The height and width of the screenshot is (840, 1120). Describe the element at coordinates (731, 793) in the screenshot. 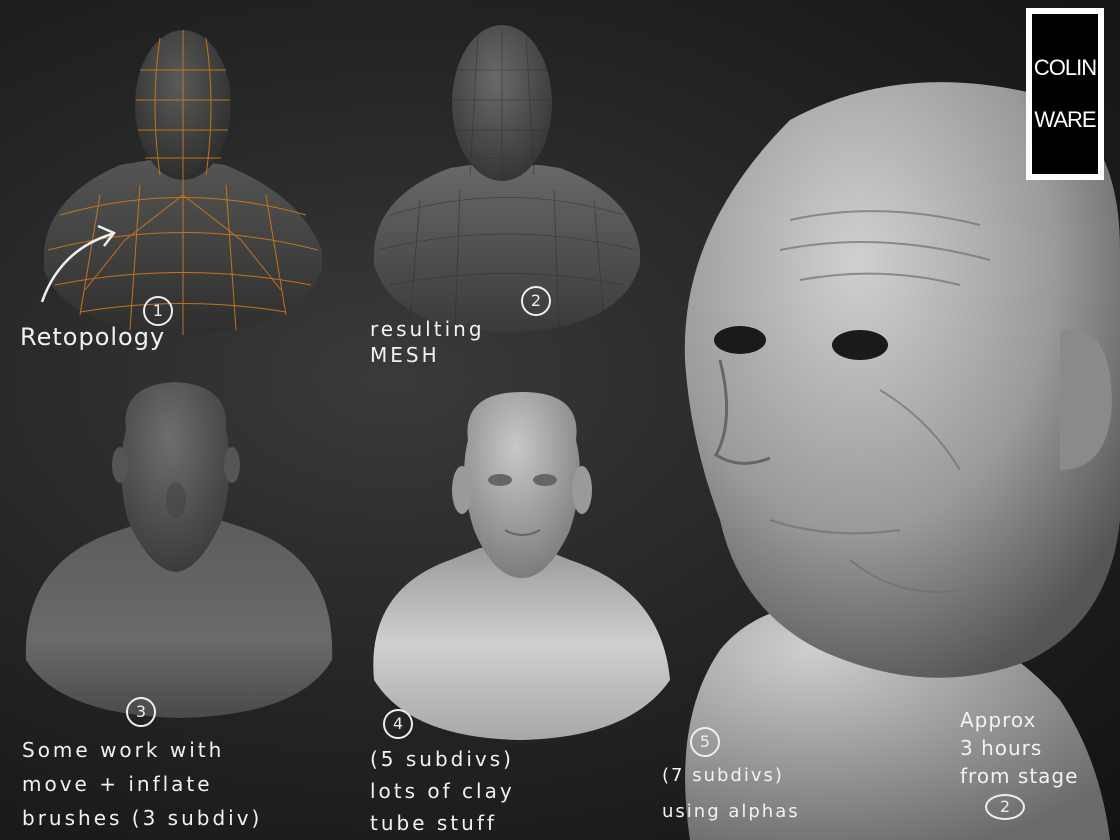

I see `stage-5-caption: (7 subdivs) using alphas` at that location.